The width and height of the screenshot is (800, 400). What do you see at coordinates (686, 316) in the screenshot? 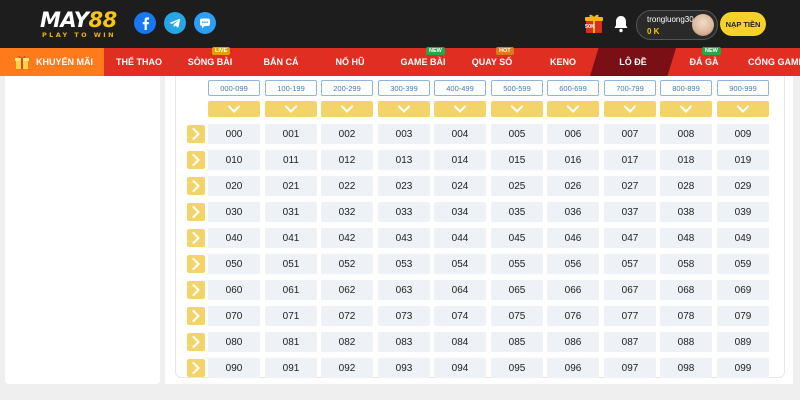
I see `number-cell: 078` at bounding box center [686, 316].